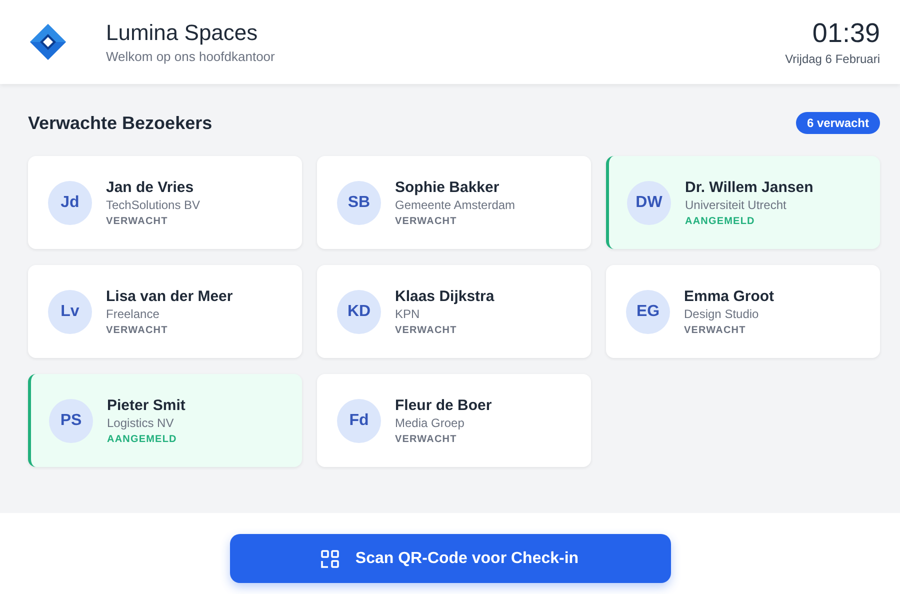 The width and height of the screenshot is (900, 594). I want to click on visitor-card: DW Dr. Willem Jansen Universiteit Utrecht AANGEMELD, so click(743, 202).